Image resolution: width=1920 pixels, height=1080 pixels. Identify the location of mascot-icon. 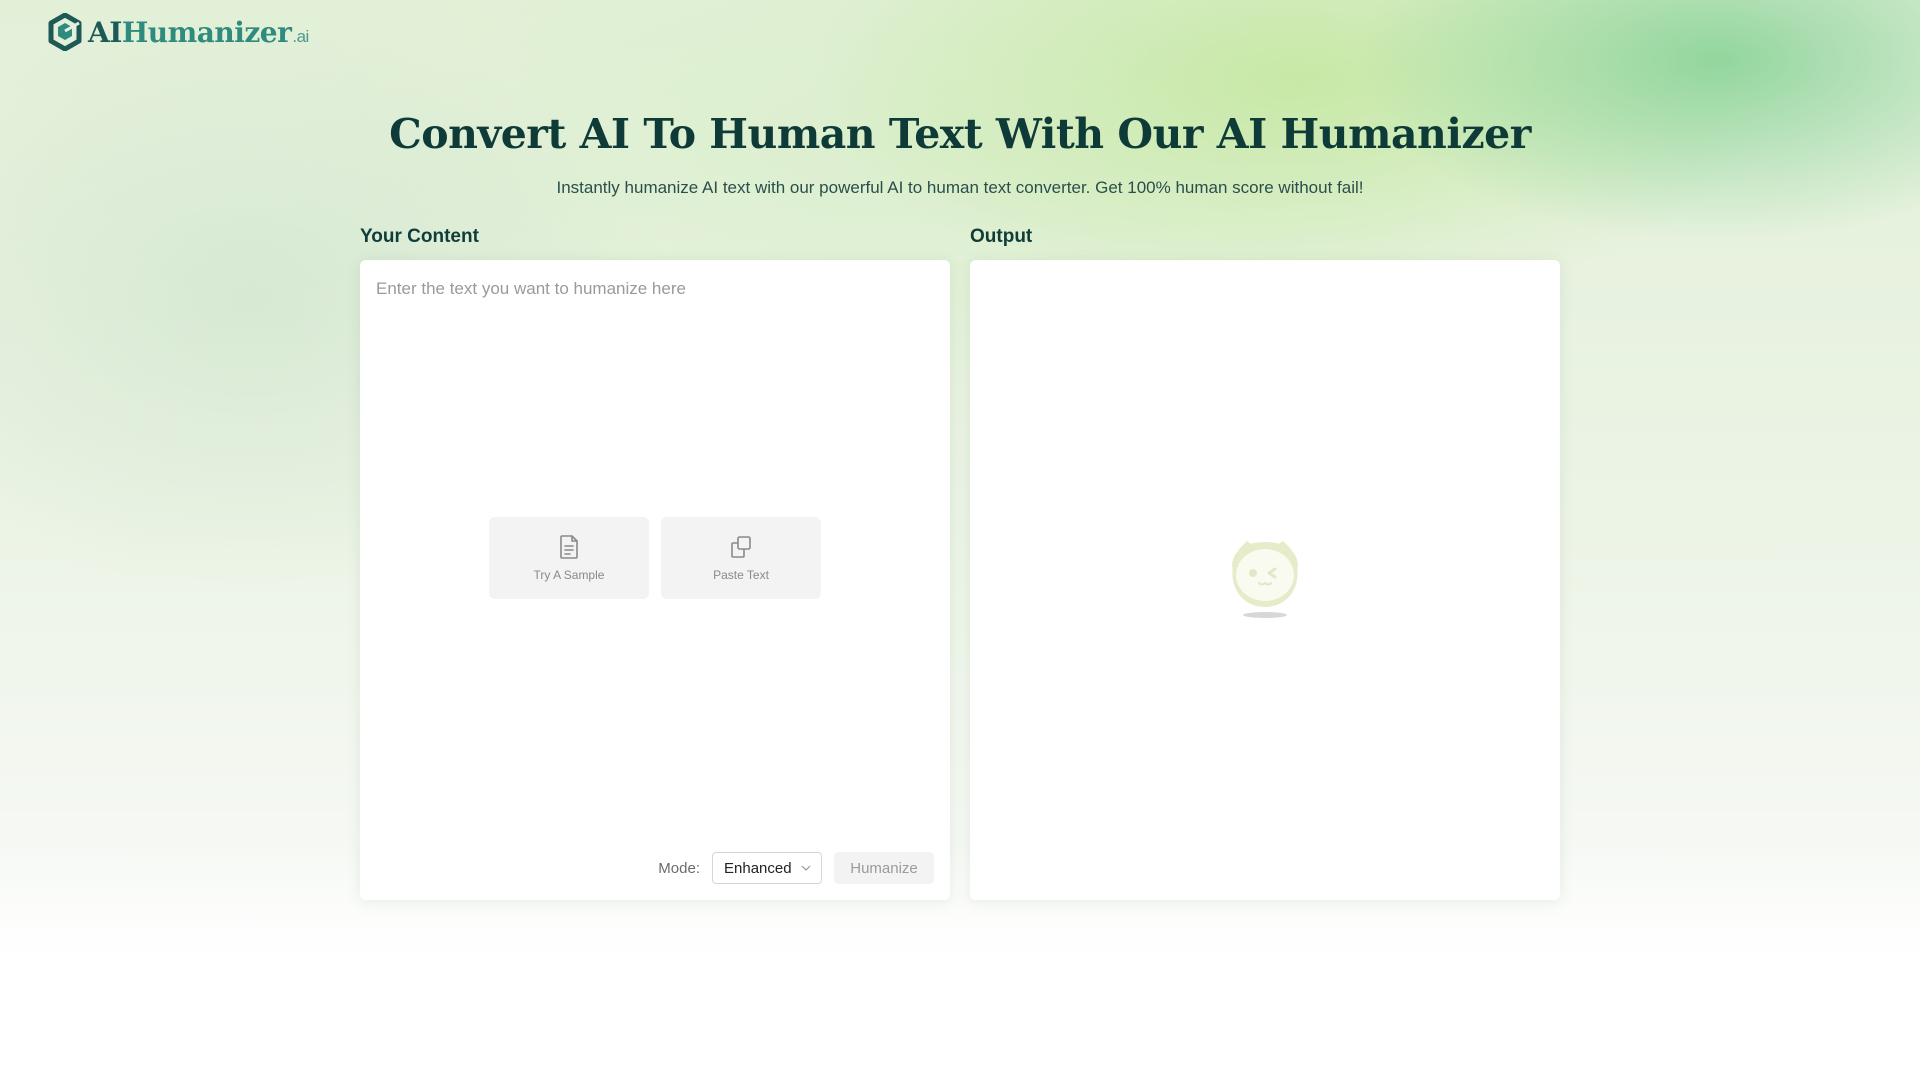
(1265, 579).